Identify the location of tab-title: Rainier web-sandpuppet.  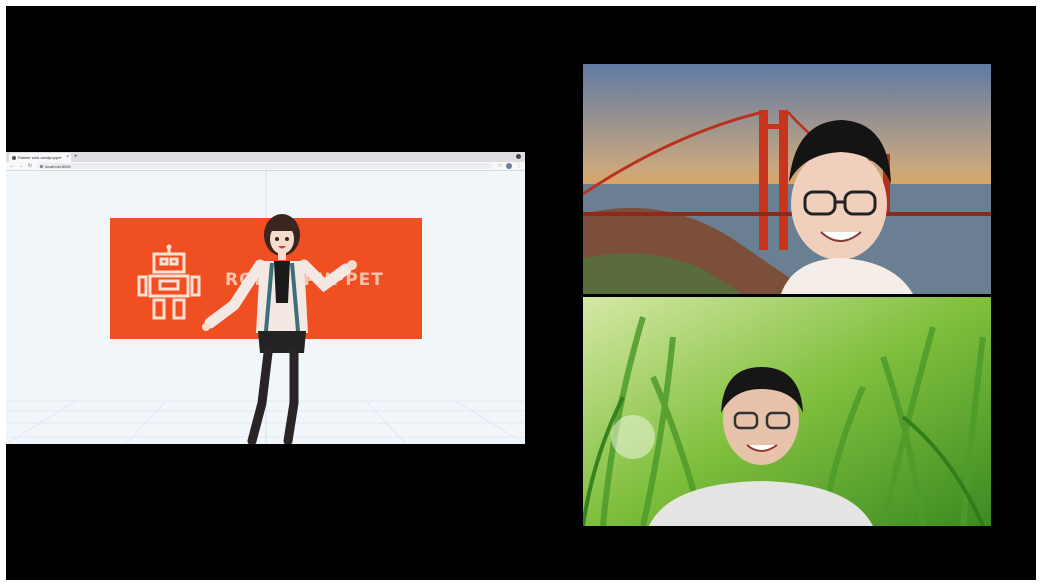
(40, 157).